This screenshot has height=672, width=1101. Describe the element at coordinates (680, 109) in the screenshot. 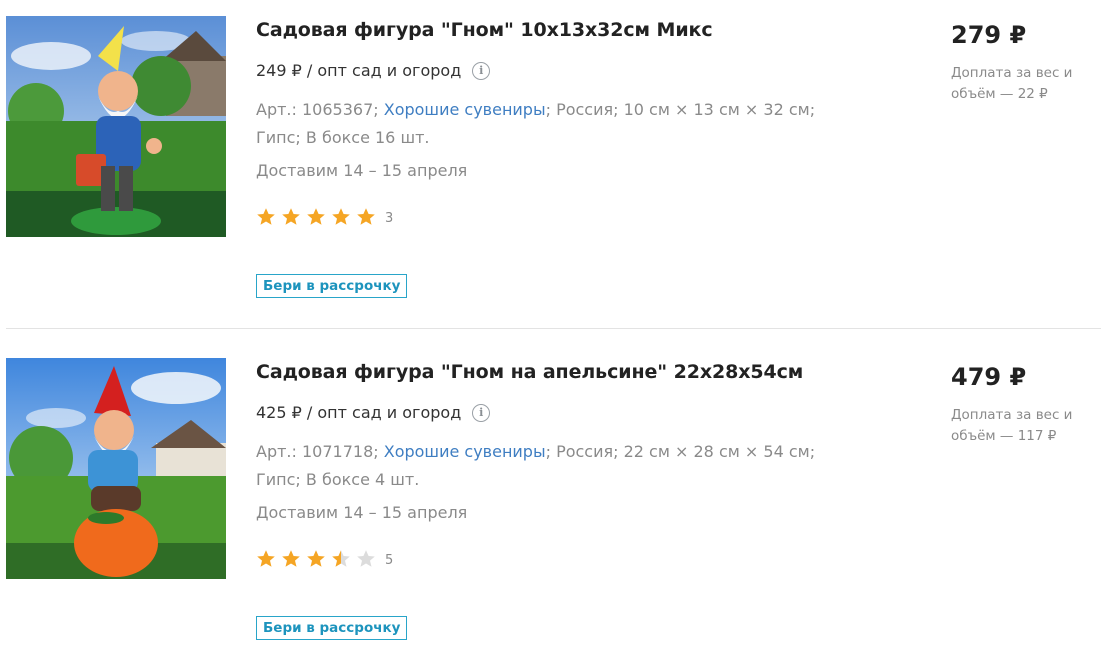

I see `details-text: ; Россия; 10 см × 13 см × 32 см;` at that location.